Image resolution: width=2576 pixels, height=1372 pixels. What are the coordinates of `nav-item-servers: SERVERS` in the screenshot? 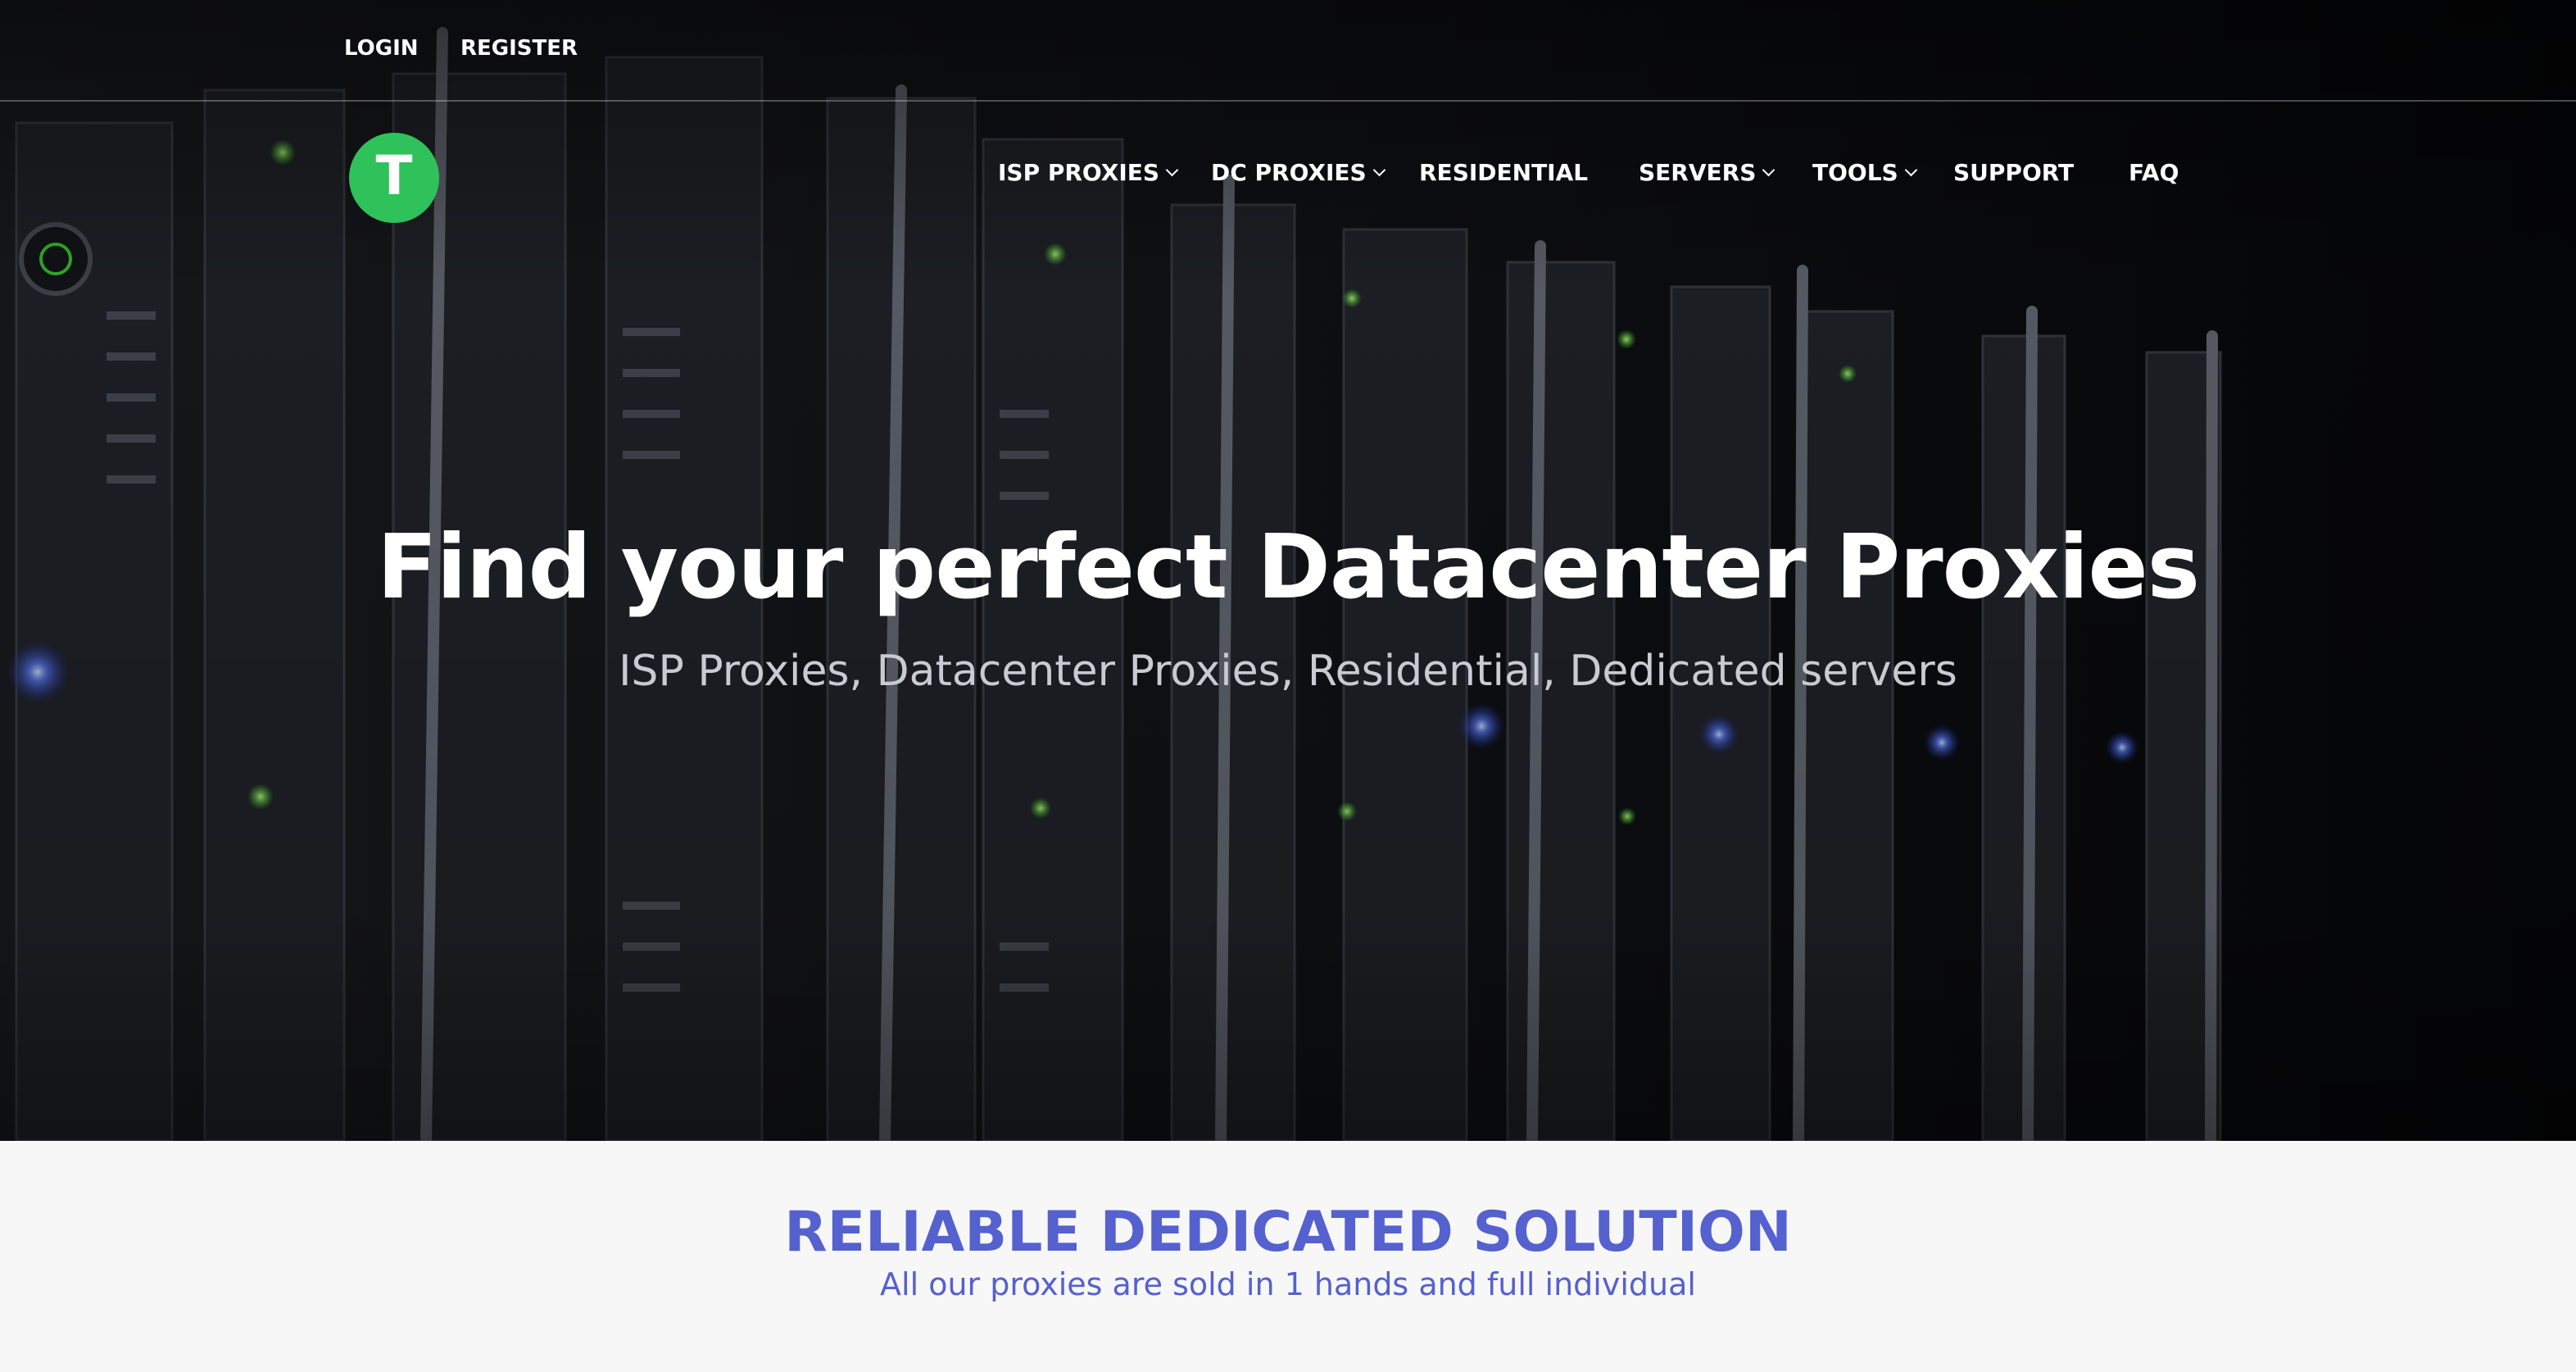 It's located at (1708, 173).